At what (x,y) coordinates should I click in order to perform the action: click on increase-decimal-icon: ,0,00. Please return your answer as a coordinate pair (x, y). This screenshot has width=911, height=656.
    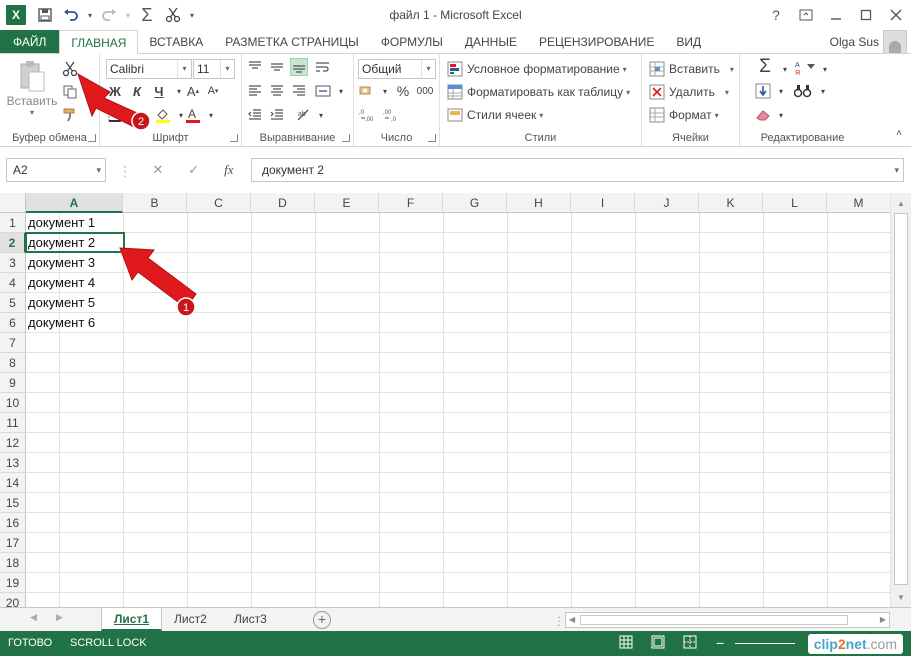
    Looking at the image, I should click on (369, 115).